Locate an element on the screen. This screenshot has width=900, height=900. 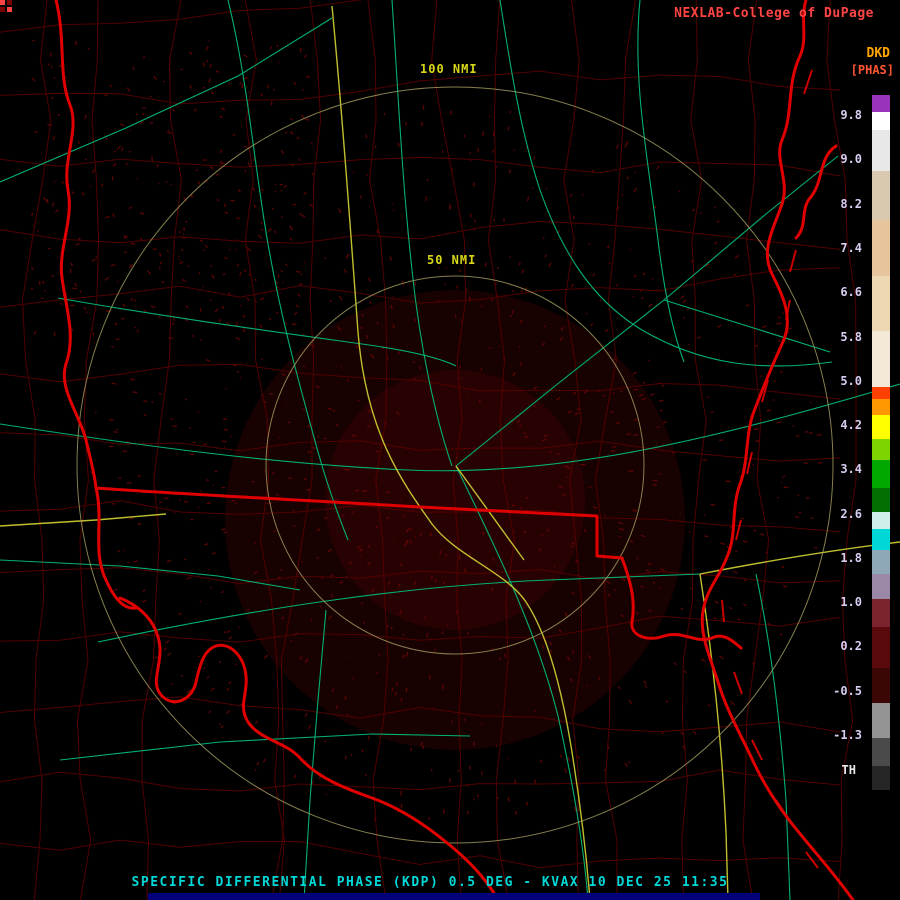
range-ring-label-100nmi: 100 NMI is located at coordinates (449, 69).